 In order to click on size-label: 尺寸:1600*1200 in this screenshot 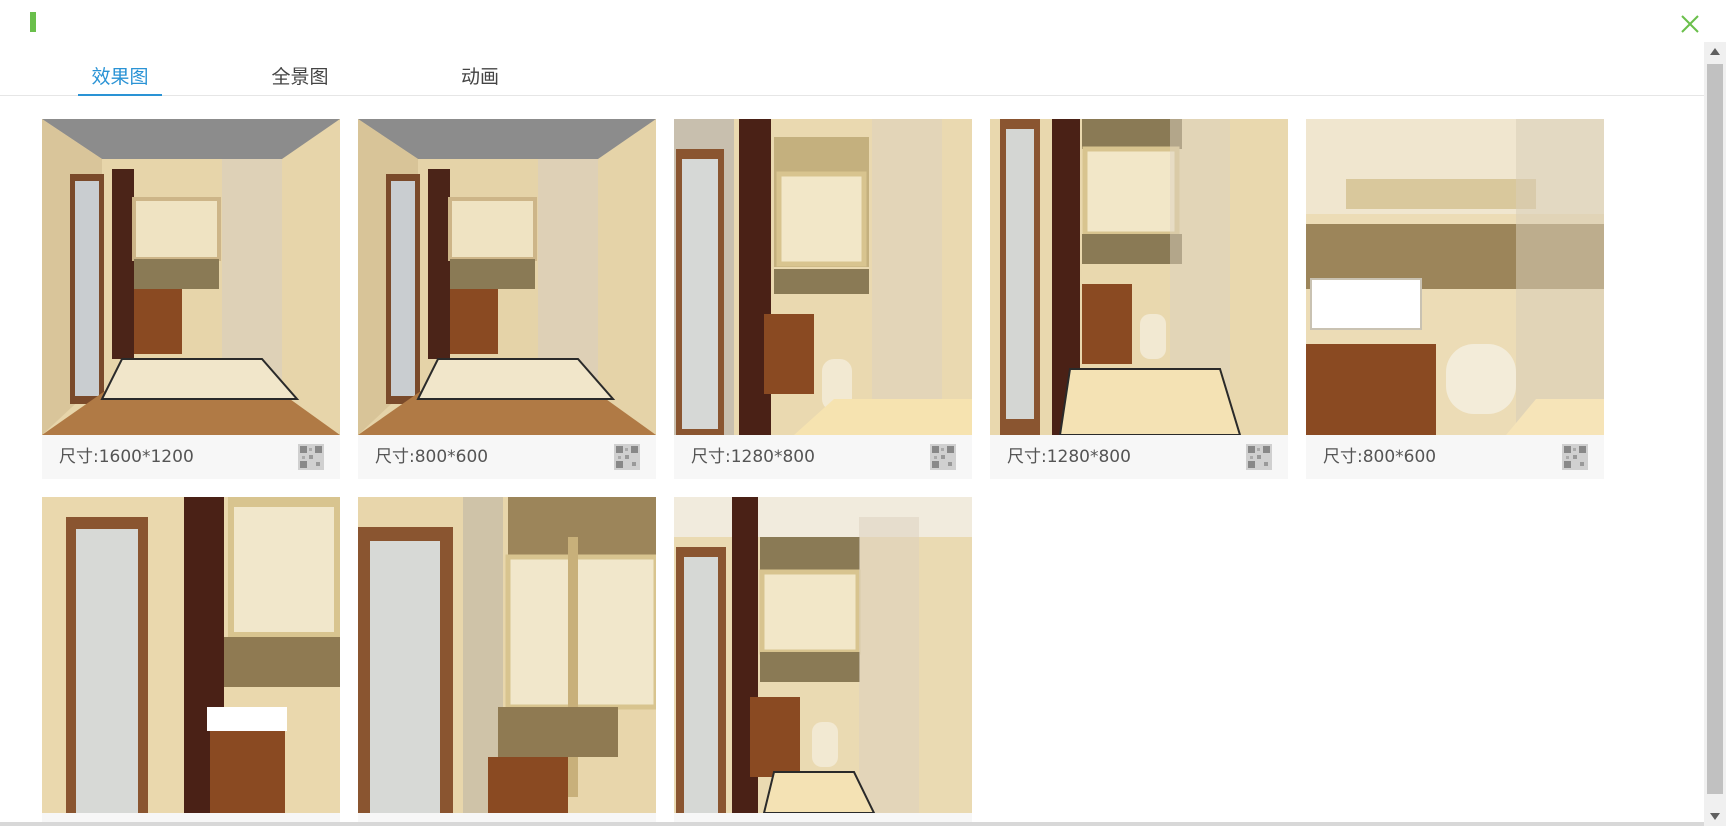, I will do `click(126, 457)`.